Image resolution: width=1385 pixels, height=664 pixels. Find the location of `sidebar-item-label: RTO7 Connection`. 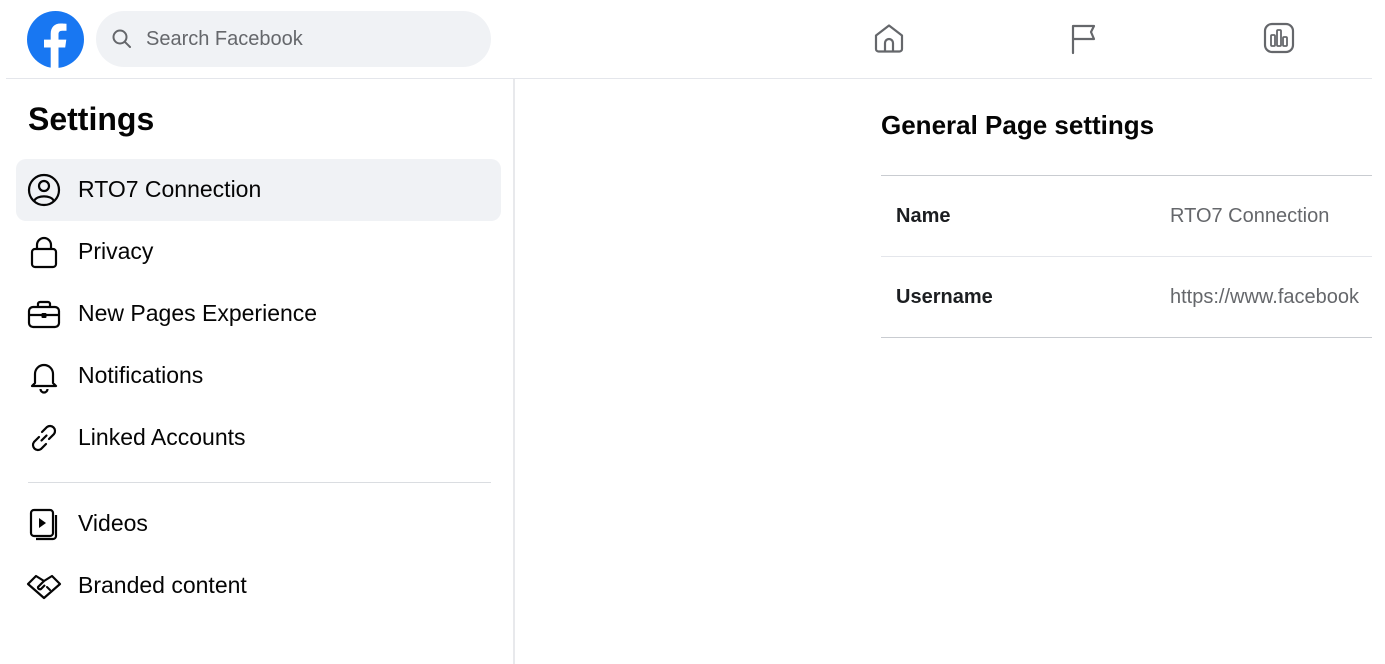

sidebar-item-label: RTO7 Connection is located at coordinates (170, 189).